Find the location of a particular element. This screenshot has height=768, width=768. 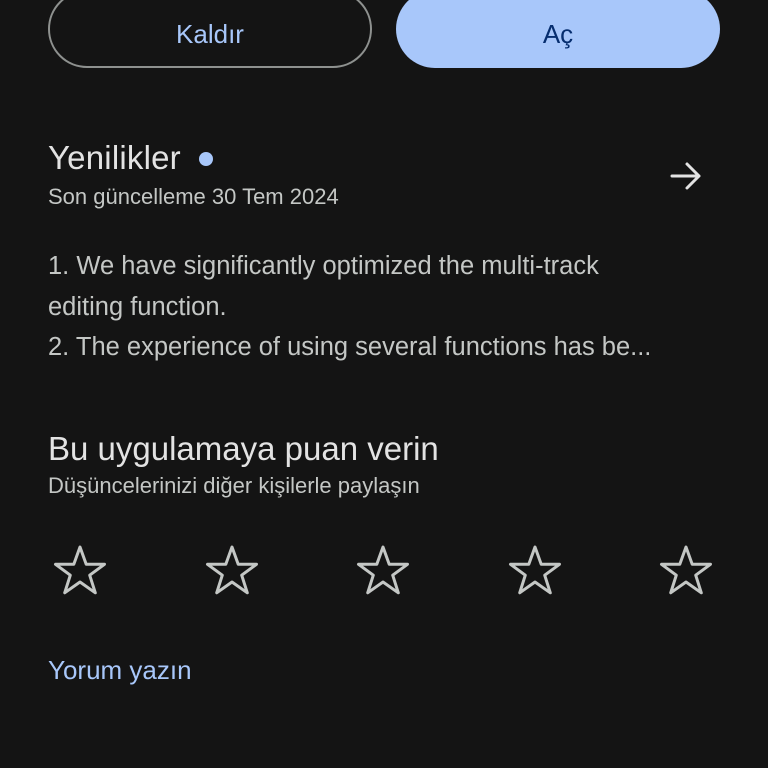

new-indicator-dot is located at coordinates (205, 159).